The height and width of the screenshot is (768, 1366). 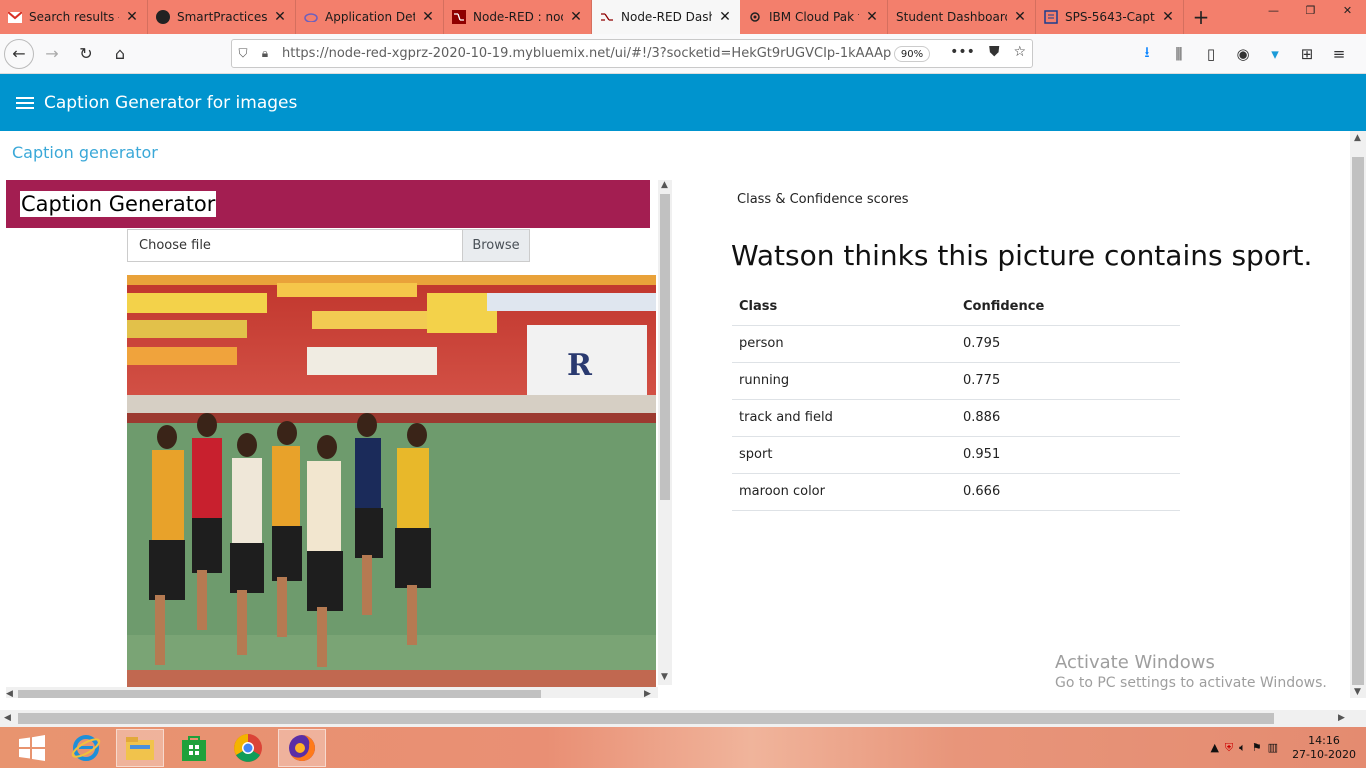 What do you see at coordinates (1135, 662) in the screenshot?
I see `watermark-title: Activate Windows` at bounding box center [1135, 662].